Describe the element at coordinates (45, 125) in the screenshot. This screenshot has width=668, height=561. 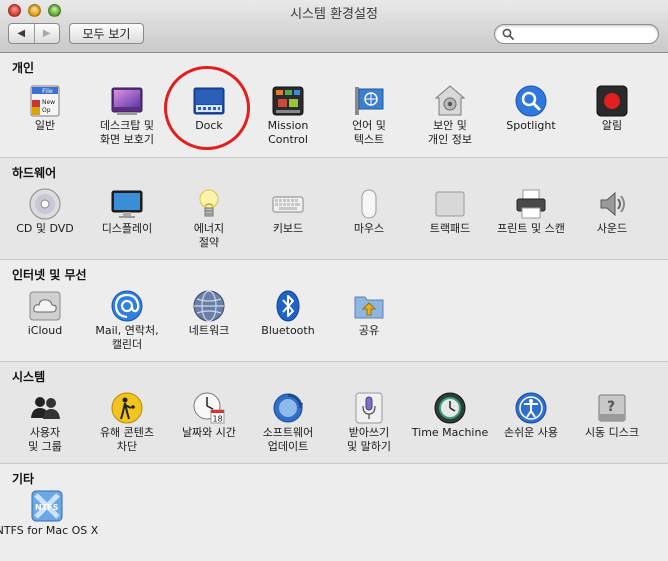
I see `pane-label: 일반` at that location.